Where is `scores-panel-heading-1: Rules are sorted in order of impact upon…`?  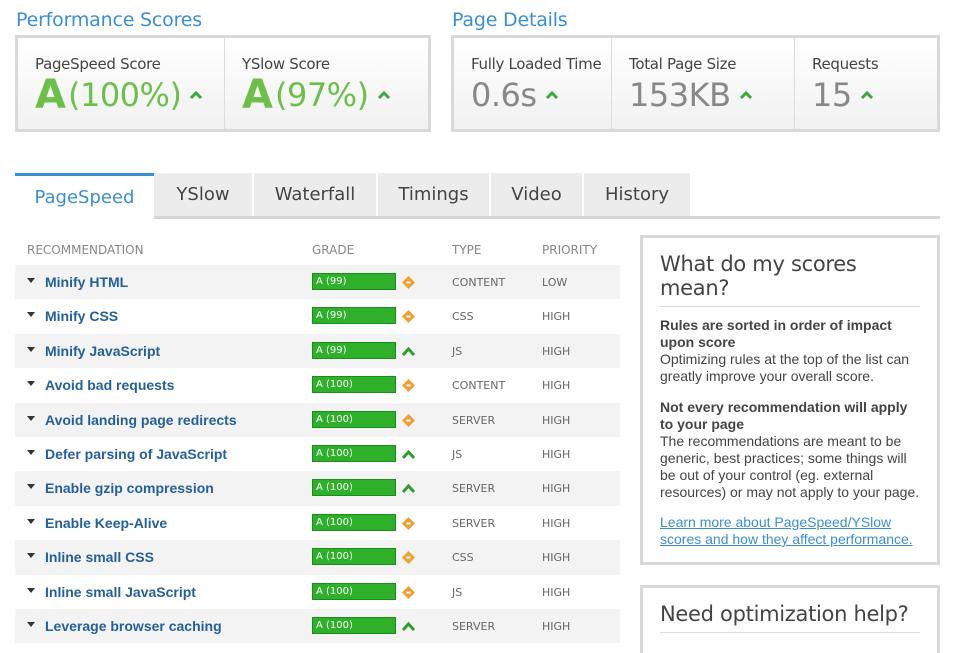 scores-panel-heading-1: Rules are sorted in order of impact upon… is located at coordinates (776, 333).